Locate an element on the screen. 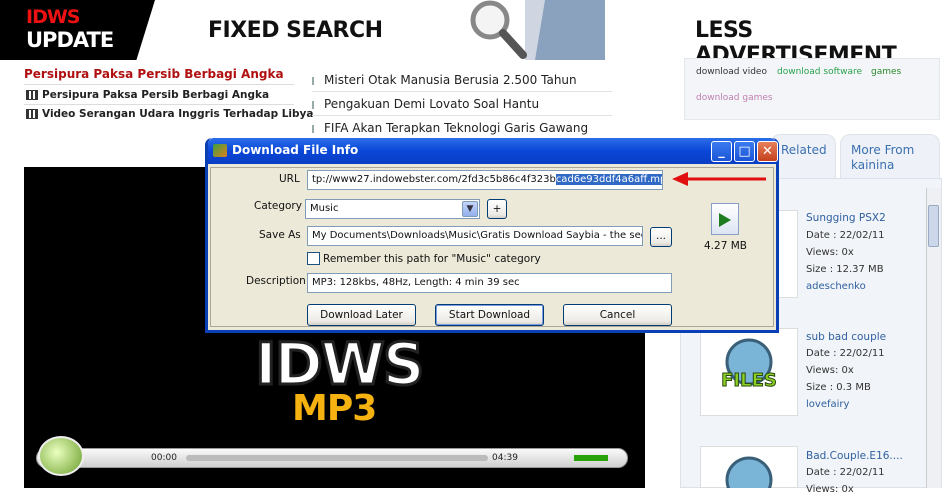 This screenshot has height=495, width=947. cancel-button: Cancel is located at coordinates (617, 315).